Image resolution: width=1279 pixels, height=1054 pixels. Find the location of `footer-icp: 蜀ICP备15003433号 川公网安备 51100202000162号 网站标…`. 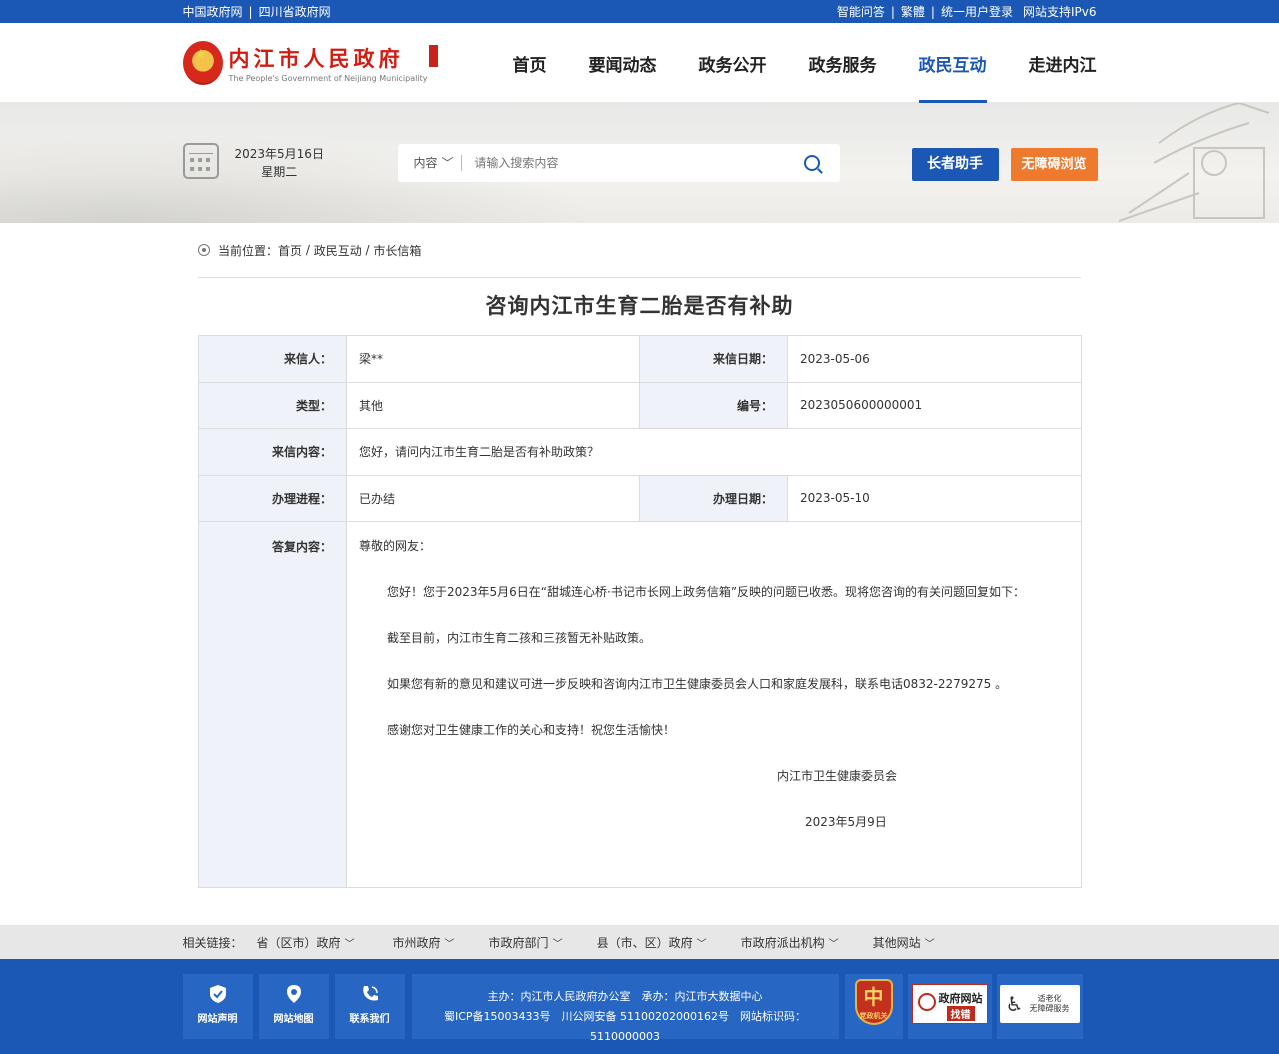

footer-icp: 蜀ICP备15003433号 川公网安备 51100202000162号 网站标… is located at coordinates (625, 1026).